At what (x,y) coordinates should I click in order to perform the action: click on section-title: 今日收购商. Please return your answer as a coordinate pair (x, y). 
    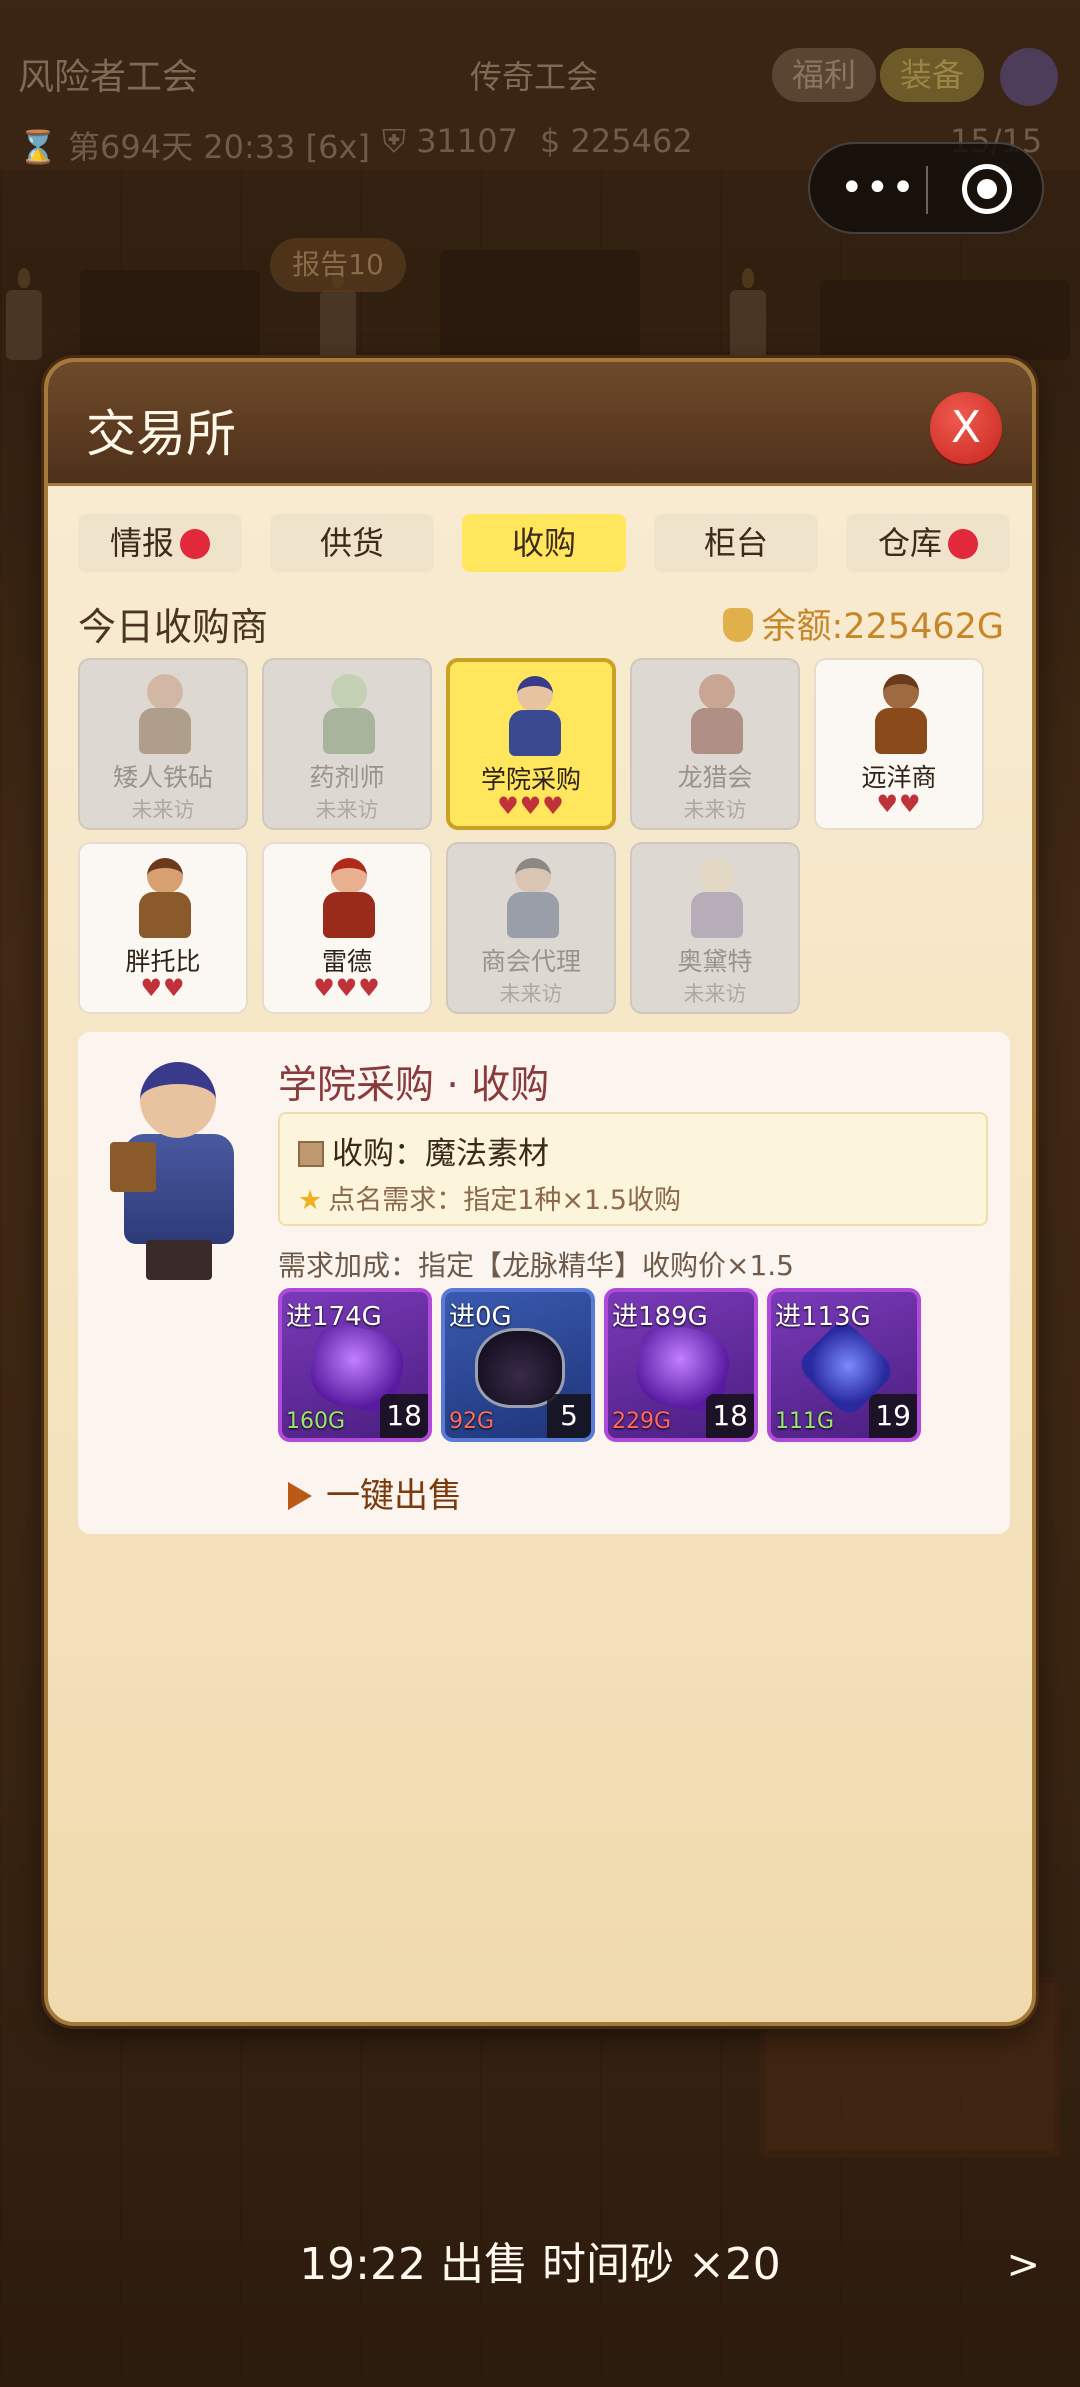
    Looking at the image, I should click on (173, 627).